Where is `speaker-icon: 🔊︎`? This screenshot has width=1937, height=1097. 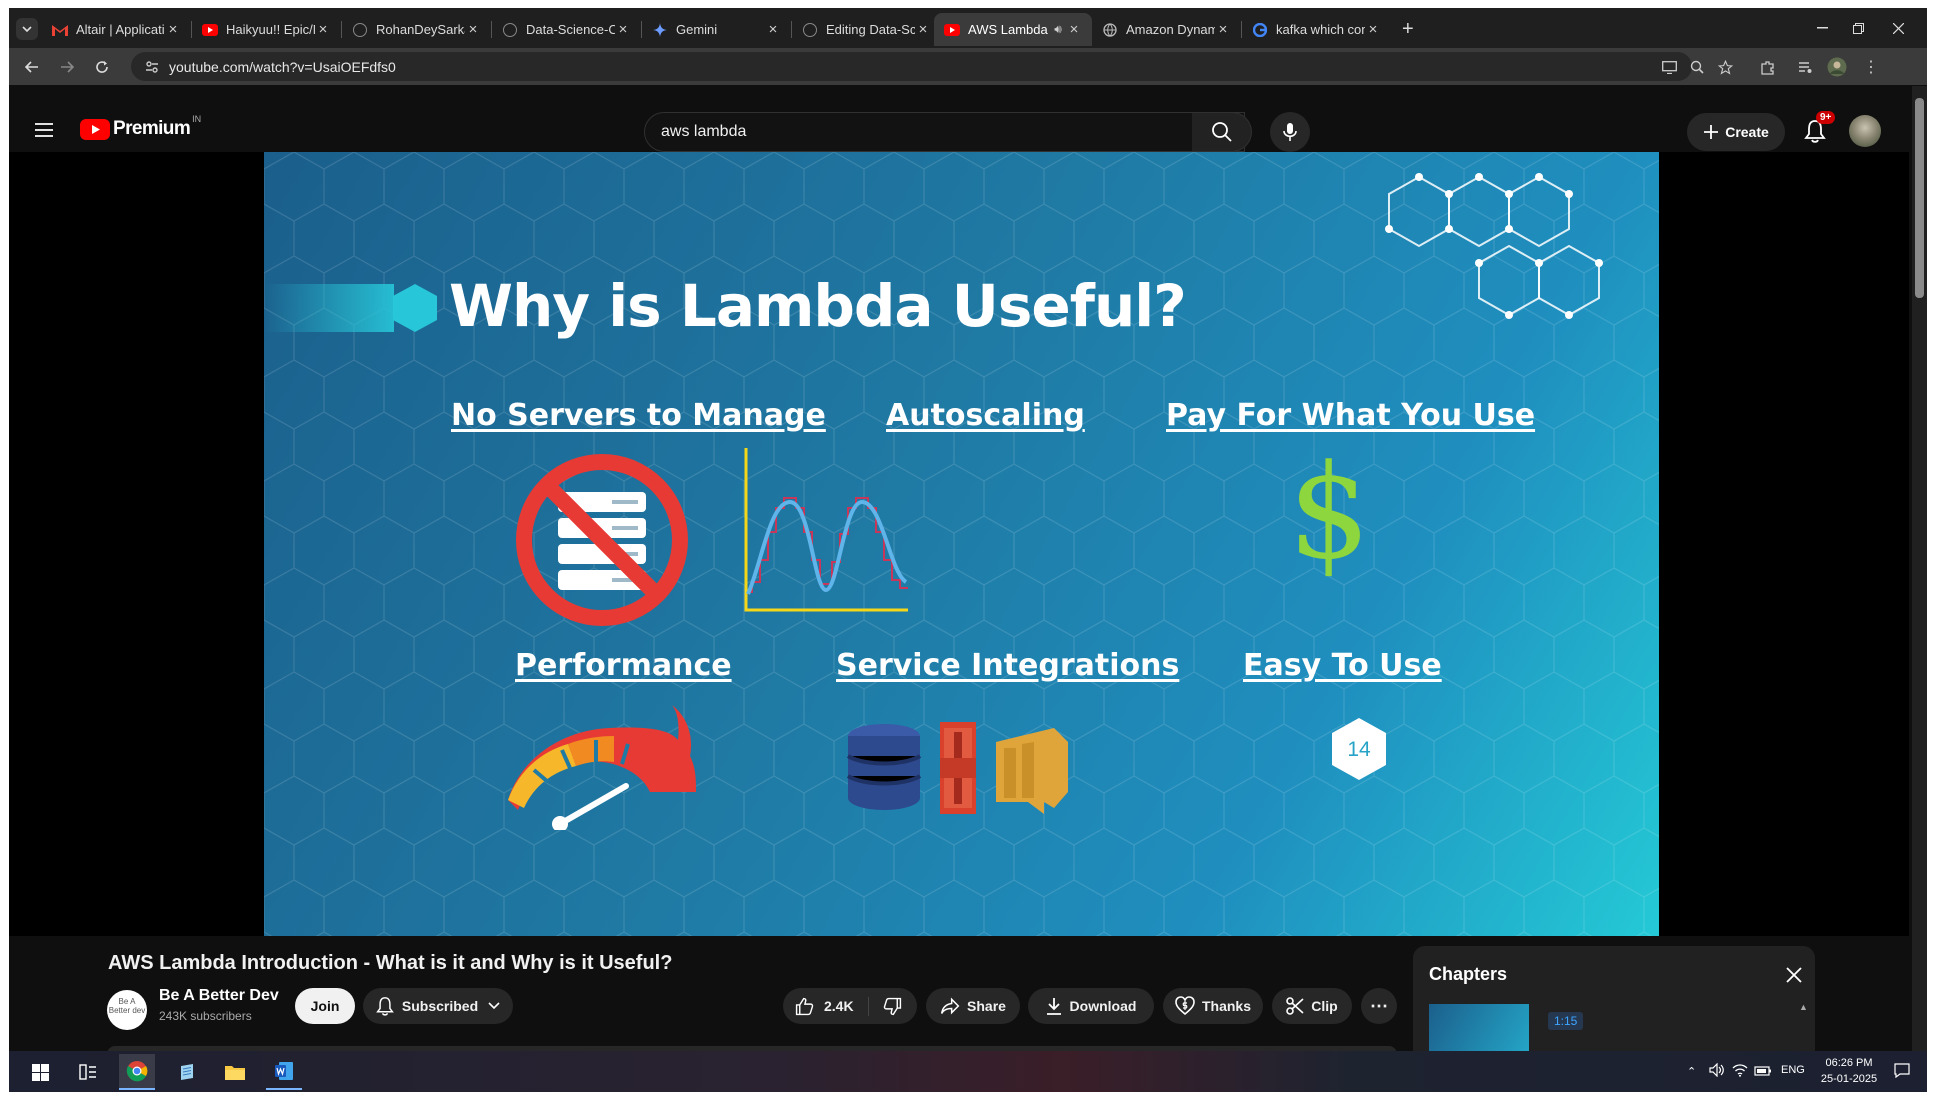 speaker-icon: 🔊︎ is located at coordinates (1058, 29).